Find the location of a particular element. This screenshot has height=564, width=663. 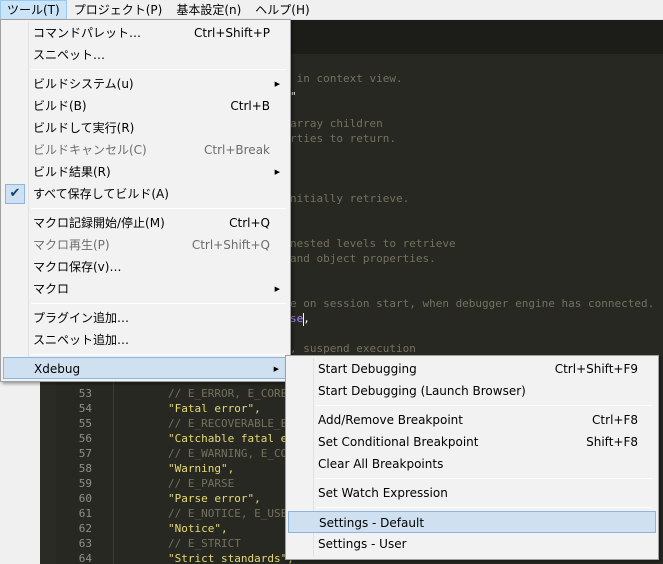

menu-item-label: Clear All Breakpoints is located at coordinates (381, 464).